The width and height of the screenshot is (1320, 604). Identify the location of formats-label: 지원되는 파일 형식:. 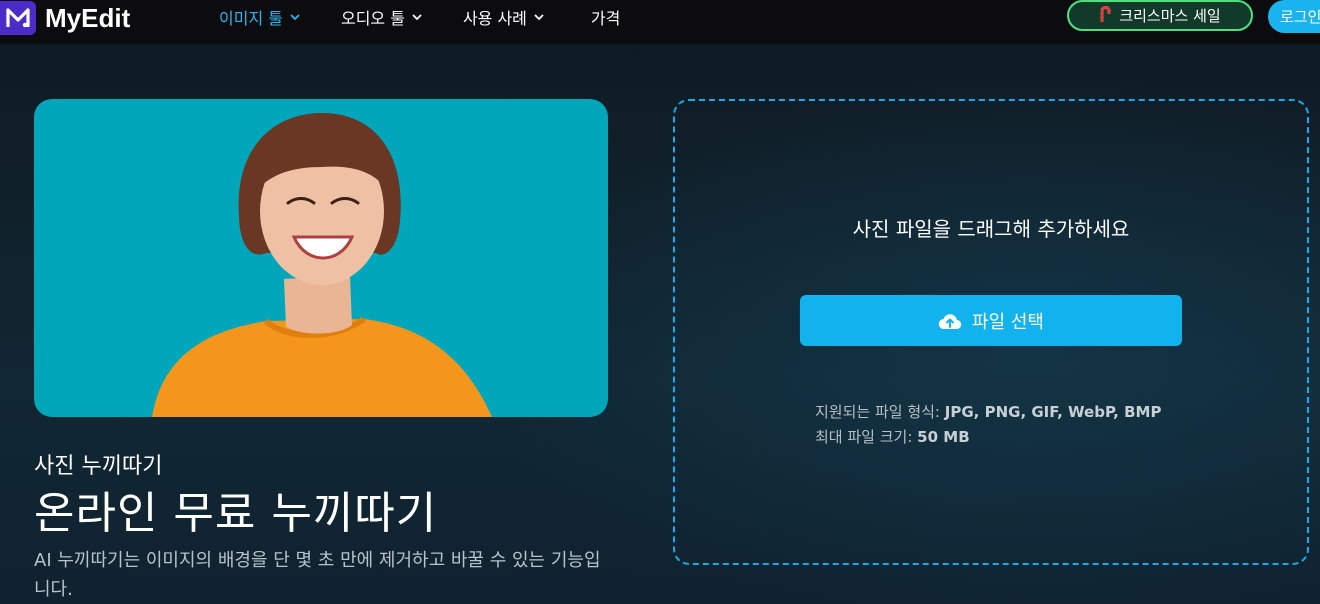
(877, 412).